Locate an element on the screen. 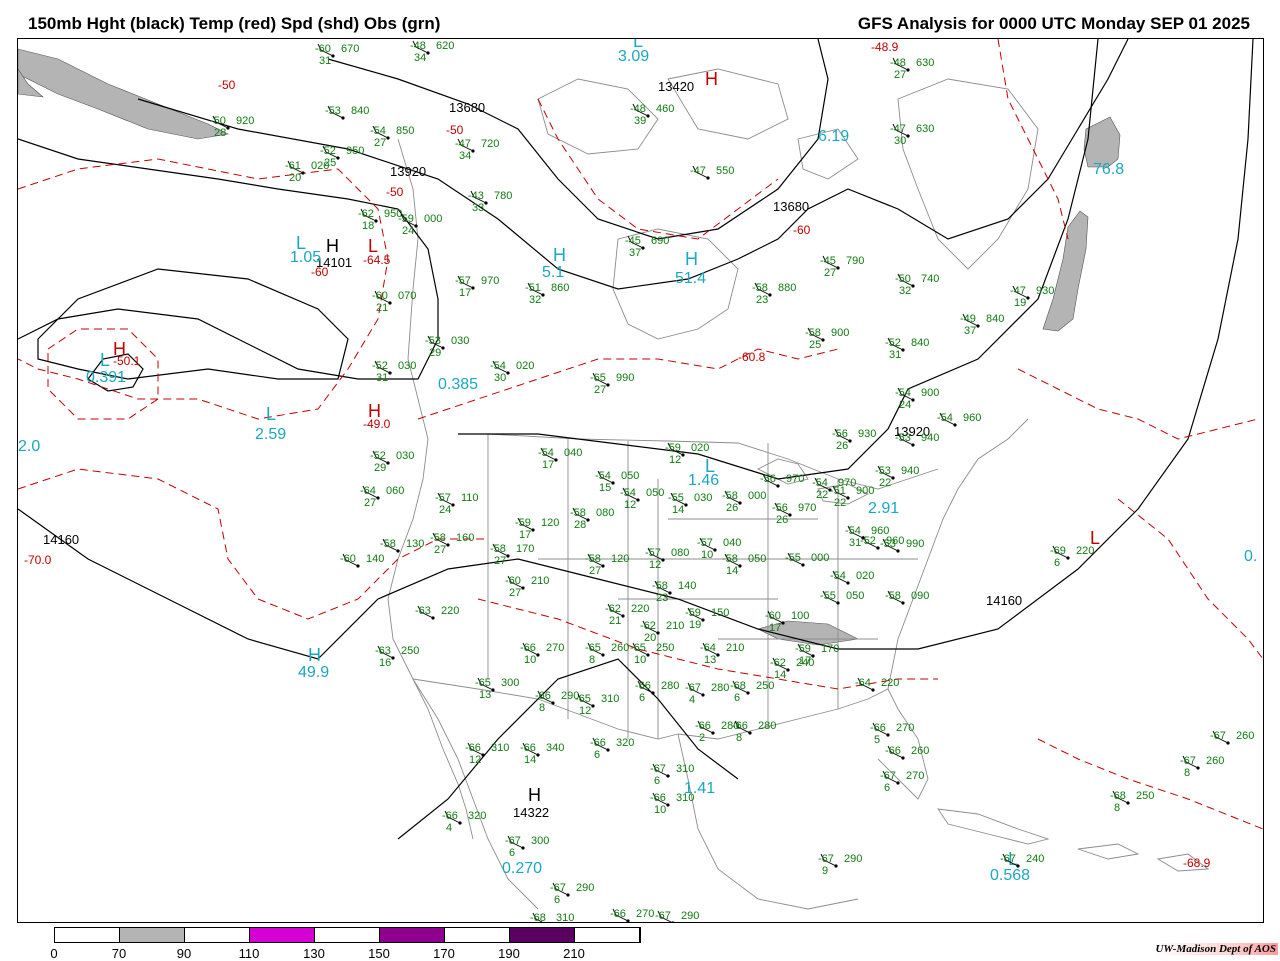 The image size is (1280, 961). station-temp: -50 is located at coordinates (903, 279).